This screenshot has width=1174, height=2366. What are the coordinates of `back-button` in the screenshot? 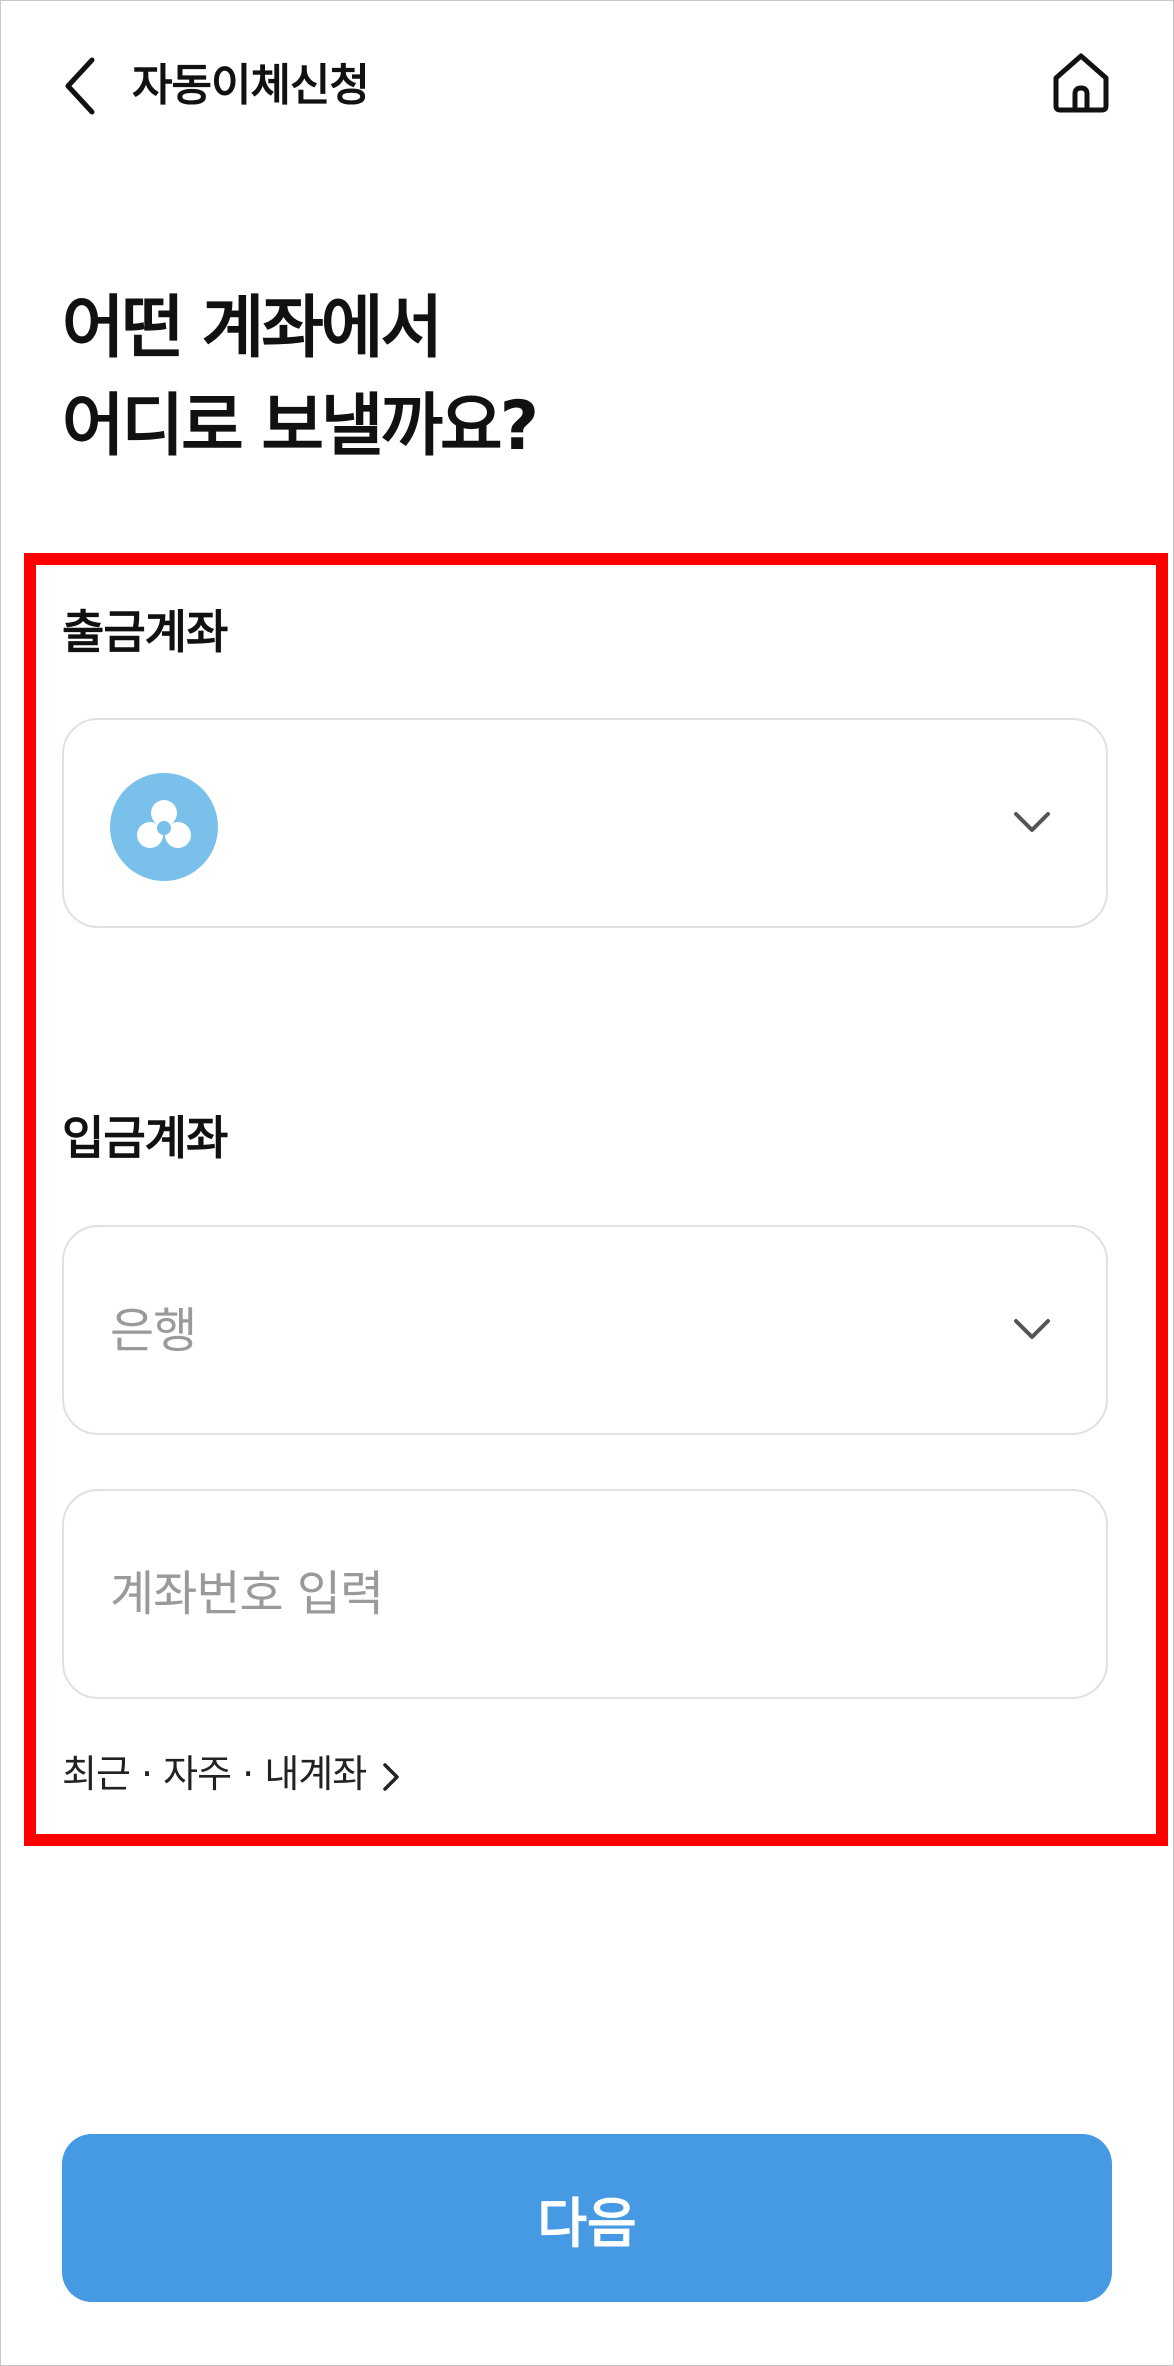 It's located at (82, 86).